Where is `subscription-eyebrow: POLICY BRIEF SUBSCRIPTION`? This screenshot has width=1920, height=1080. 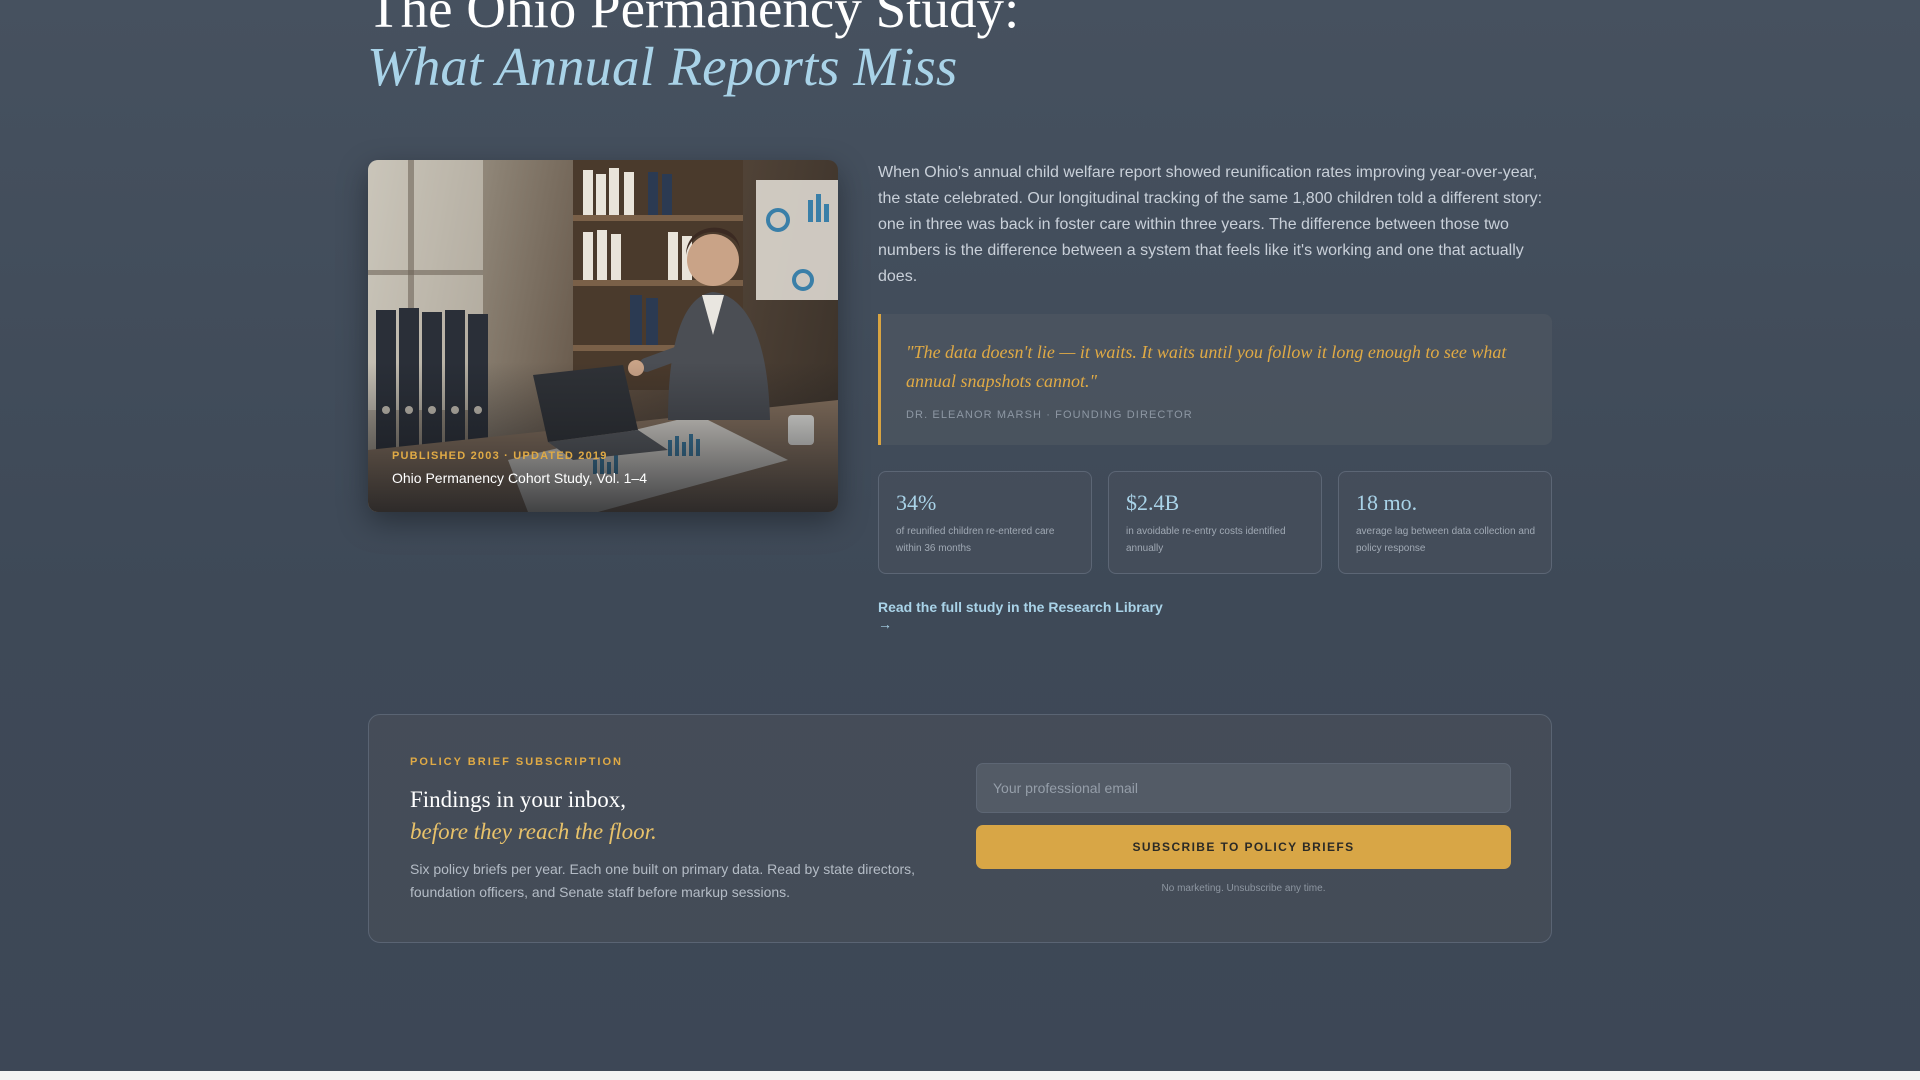 subscription-eyebrow: POLICY BRIEF SUBSCRIPTION is located at coordinates (516, 762).